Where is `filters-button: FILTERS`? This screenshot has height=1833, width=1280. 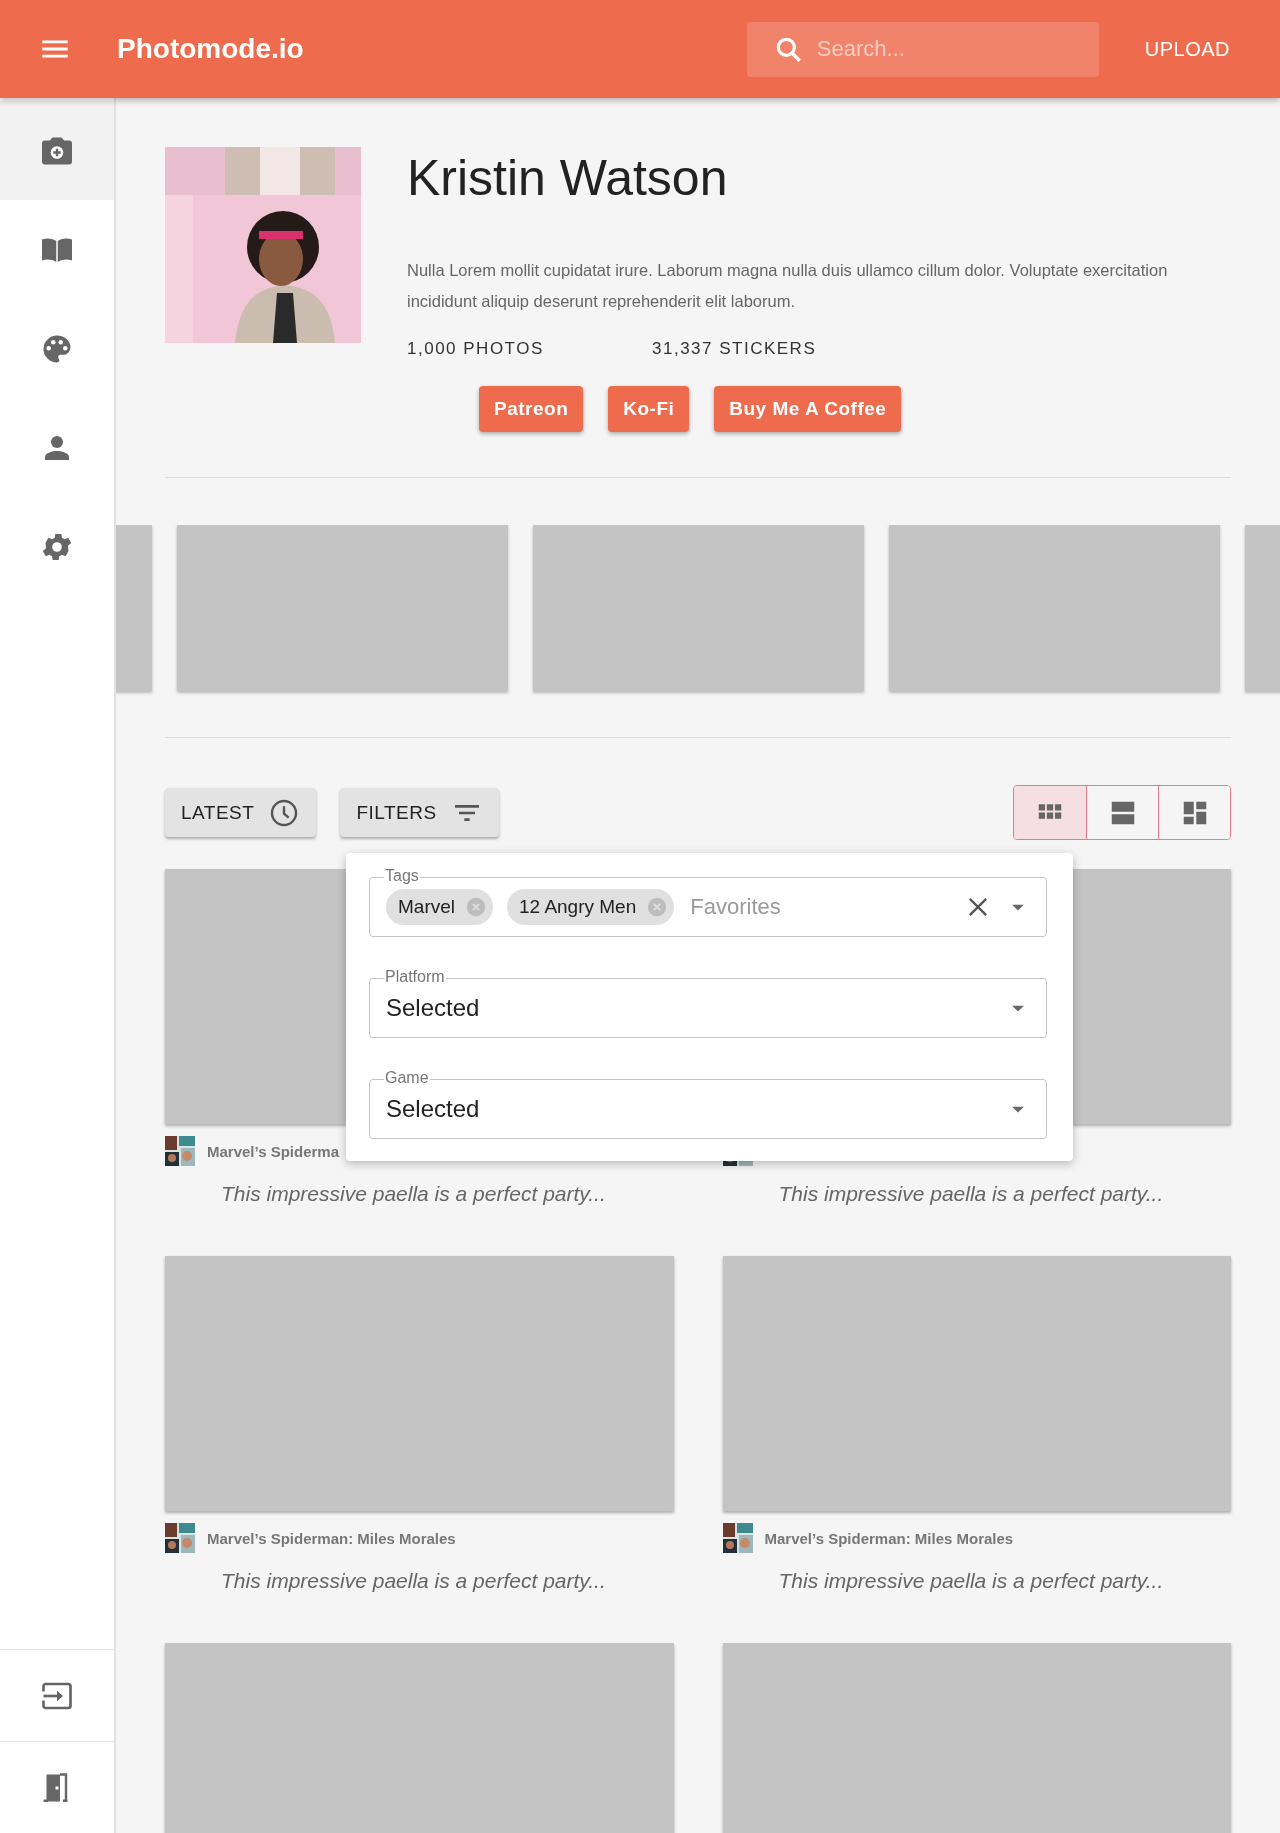 filters-button: FILTERS is located at coordinates (419, 812).